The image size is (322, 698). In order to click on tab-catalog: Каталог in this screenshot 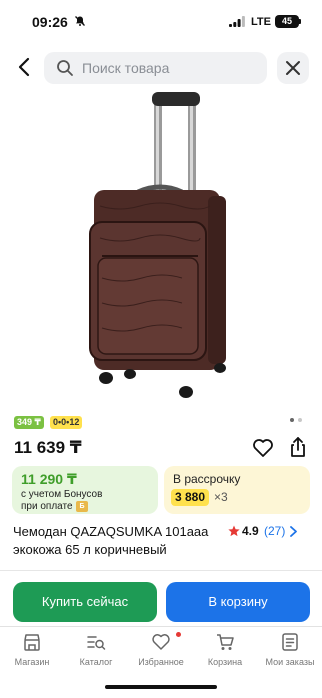, I will do `click(96, 652)`.